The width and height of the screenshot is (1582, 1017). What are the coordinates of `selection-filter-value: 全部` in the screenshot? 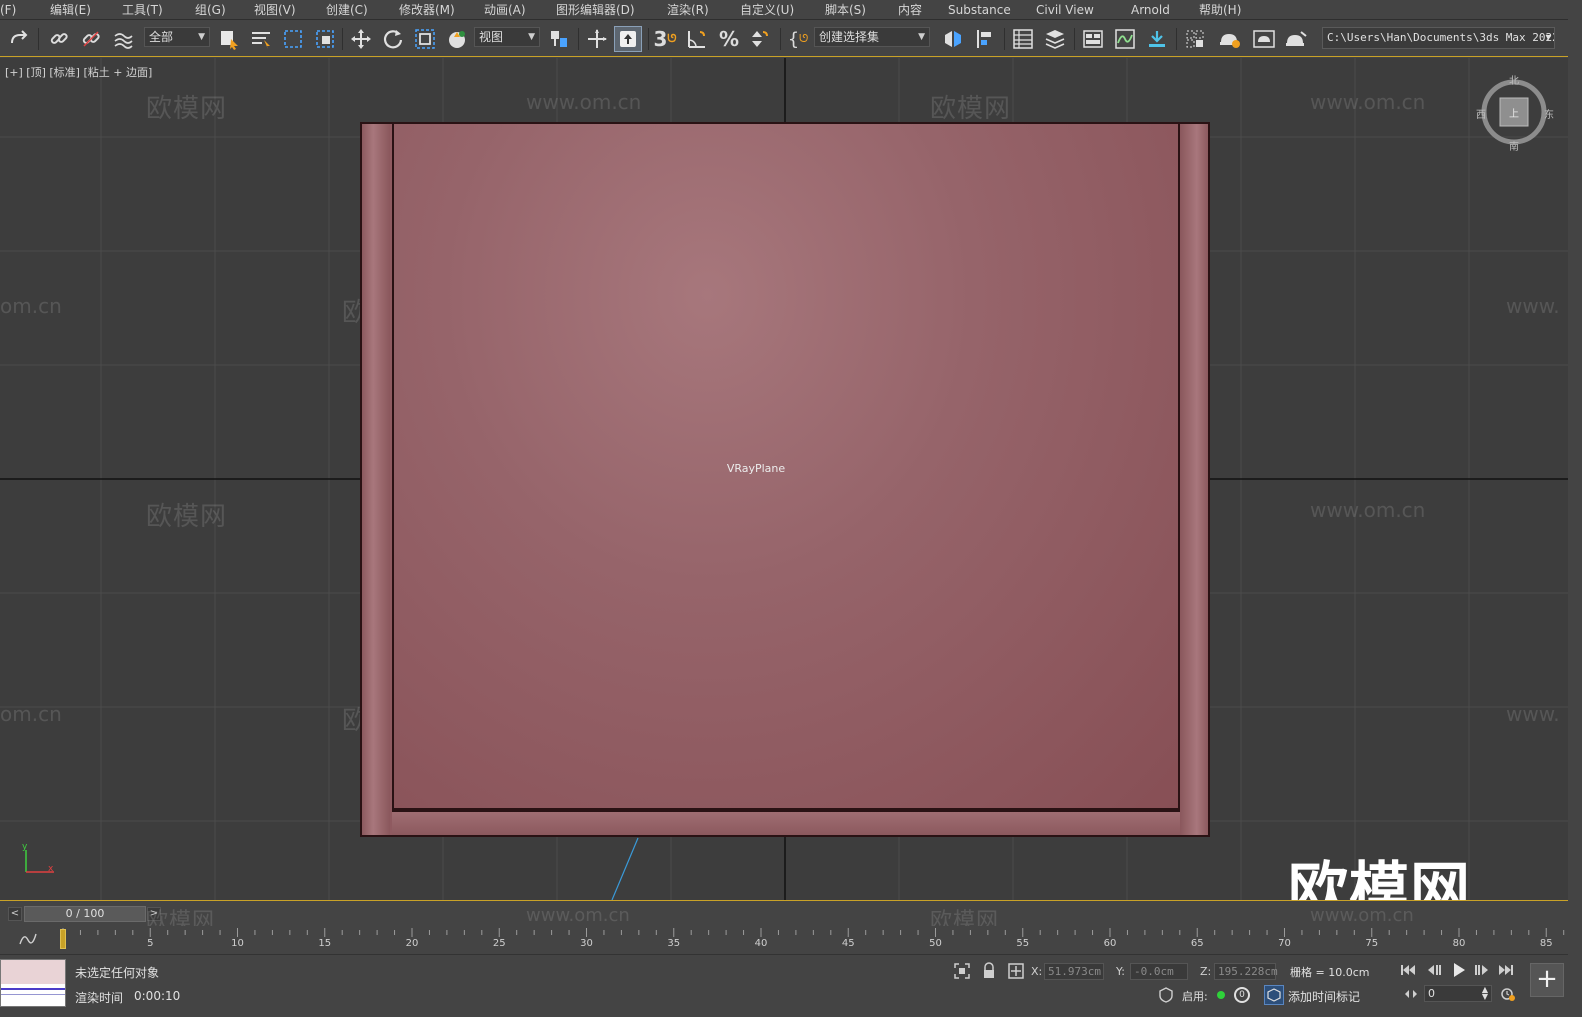 It's located at (161, 37).